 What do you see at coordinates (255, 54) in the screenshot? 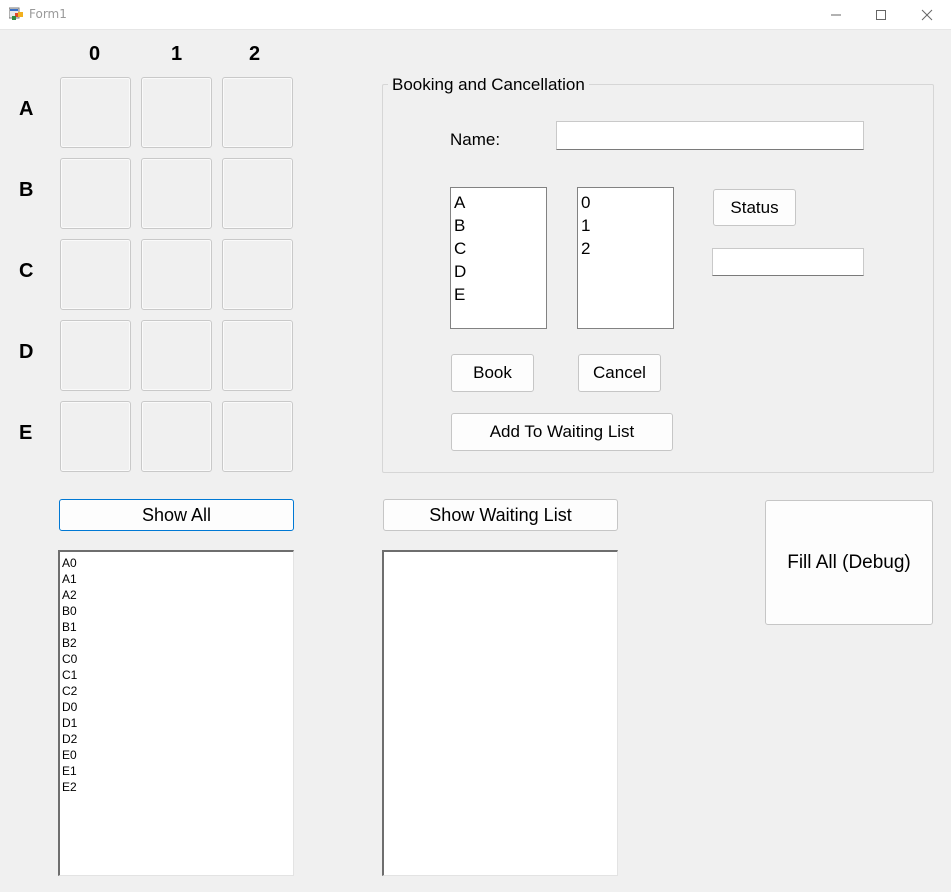
I see `column-label-2: 2` at bounding box center [255, 54].